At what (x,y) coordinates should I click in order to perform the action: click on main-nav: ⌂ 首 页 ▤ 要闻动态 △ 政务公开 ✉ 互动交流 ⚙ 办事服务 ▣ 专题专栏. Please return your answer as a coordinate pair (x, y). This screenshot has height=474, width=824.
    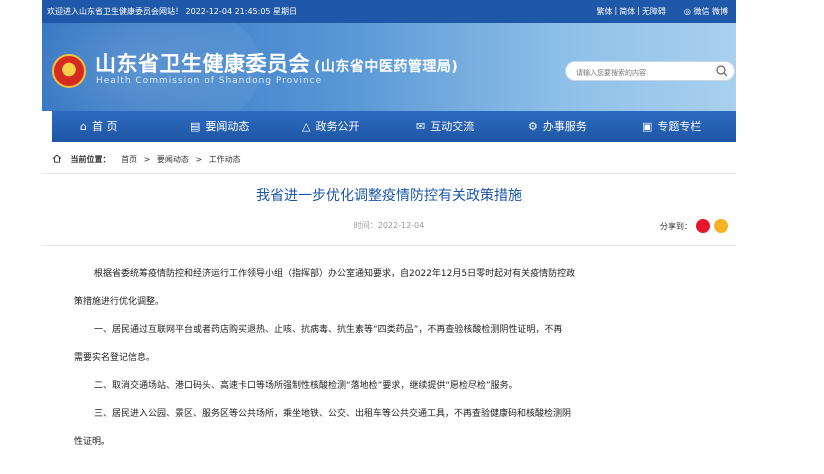
    Looking at the image, I should click on (394, 126).